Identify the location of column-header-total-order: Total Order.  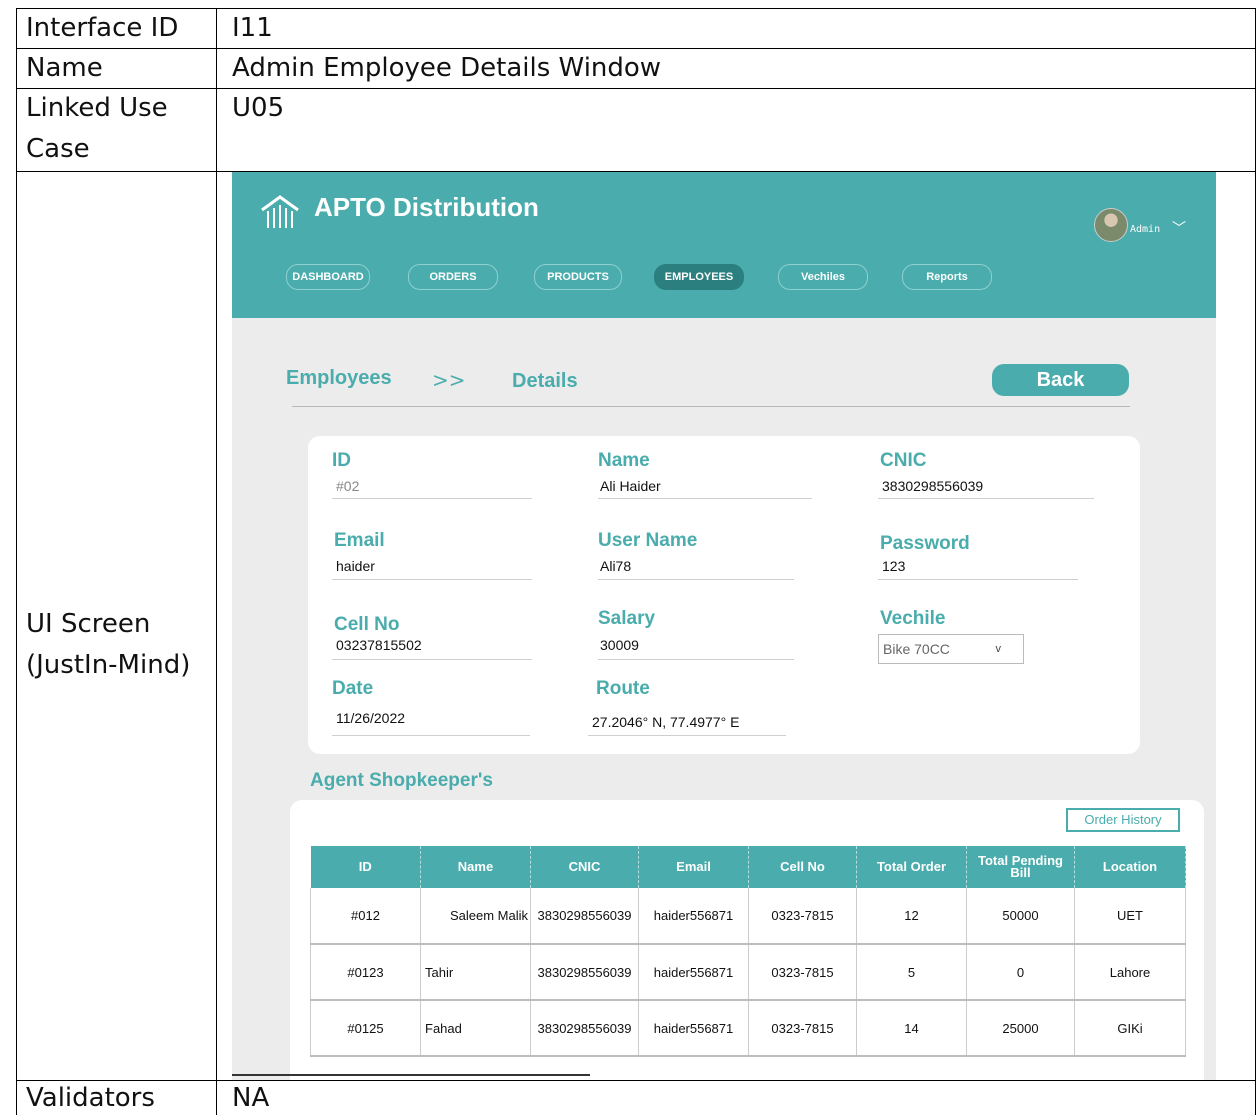
(911, 867).